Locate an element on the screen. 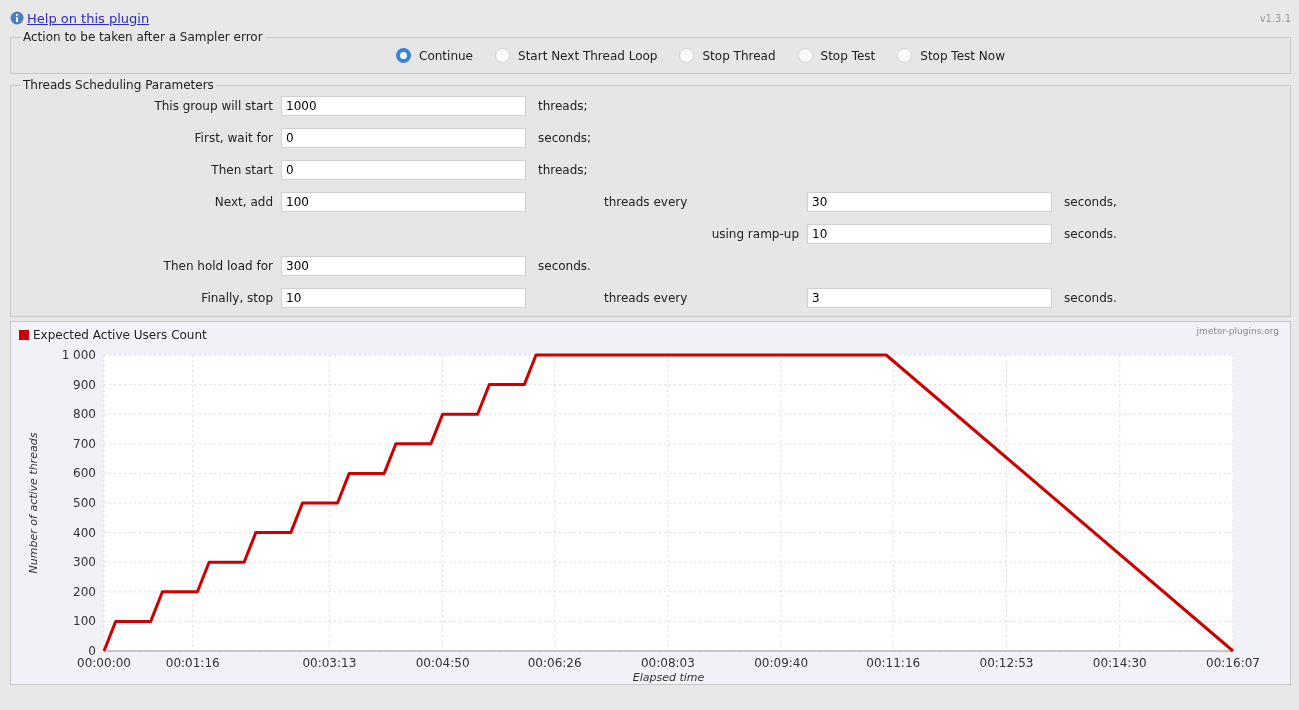 The height and width of the screenshot is (710, 1299). x-tick-label: 00:06:26 is located at coordinates (554, 663).